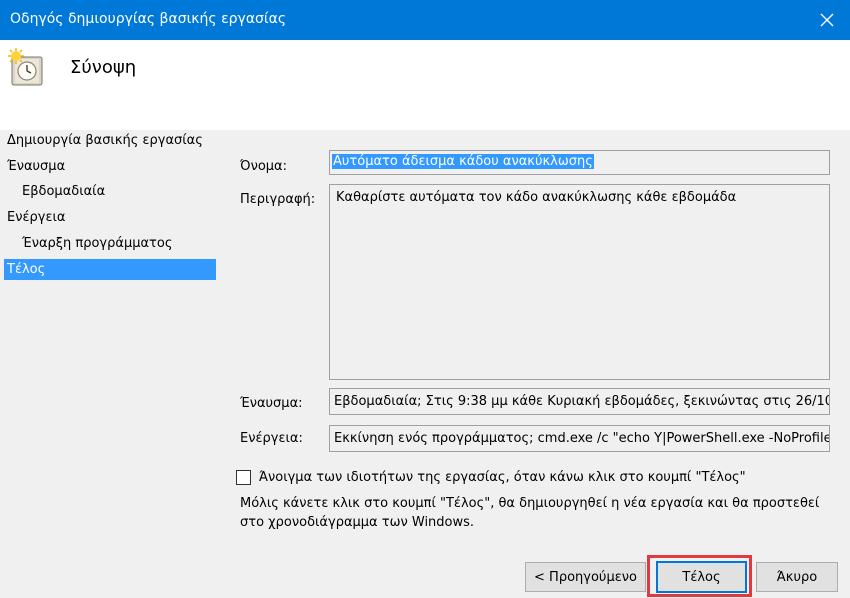  What do you see at coordinates (243, 477) in the screenshot?
I see `open-properties-checkbox` at bounding box center [243, 477].